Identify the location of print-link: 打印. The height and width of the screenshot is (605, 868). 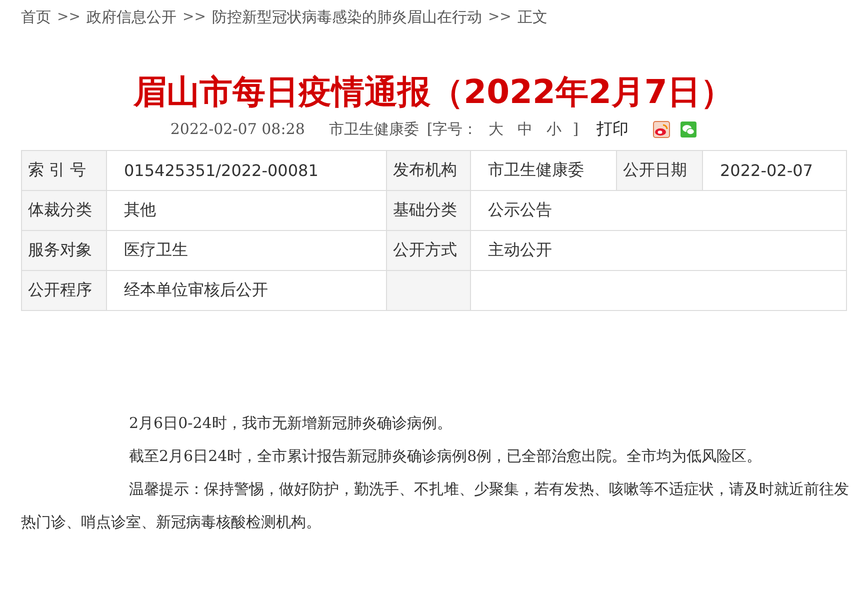
(612, 129).